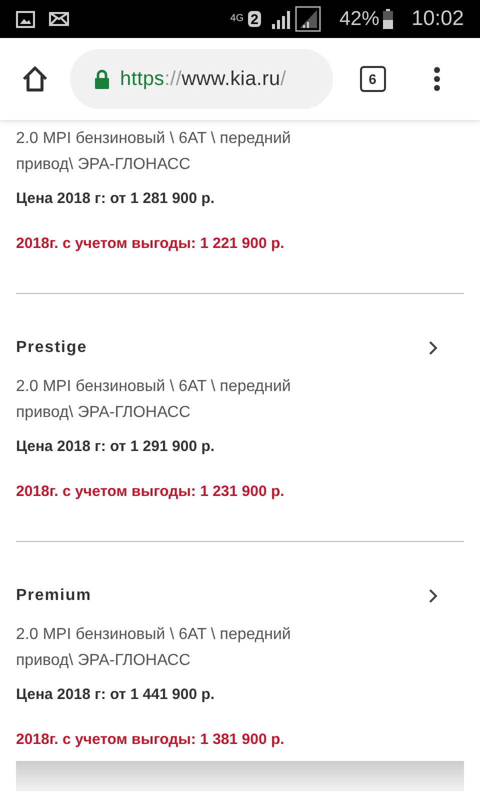 This screenshot has height=800, width=480. I want to click on url-text: https://www.kia.ru/, so click(203, 79).